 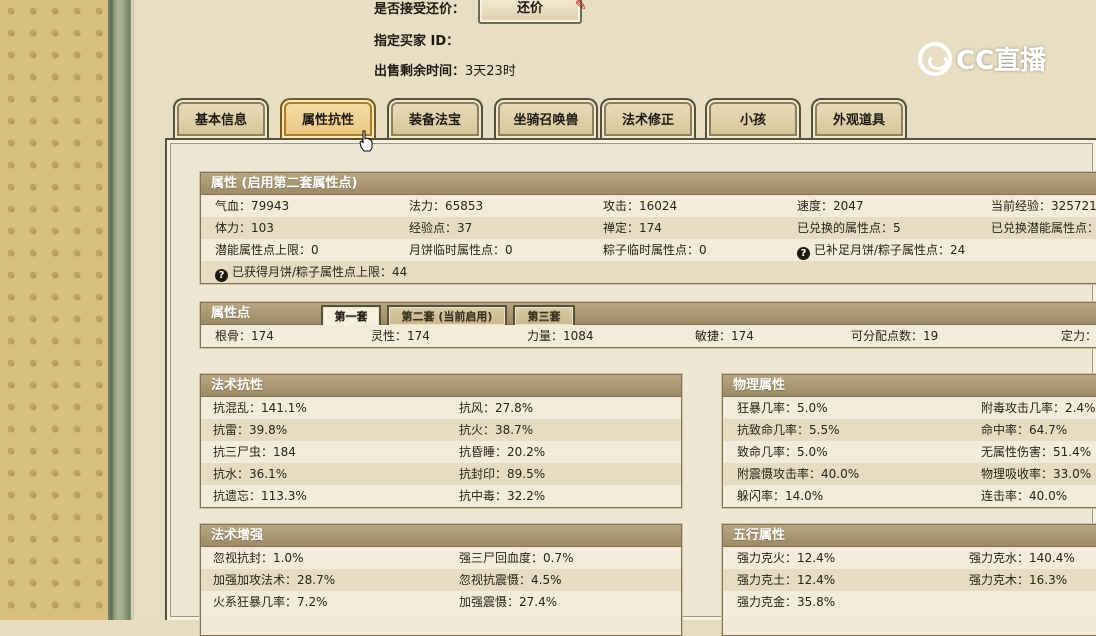 What do you see at coordinates (909, 602) in the screenshot?
I see `table-row: 强力克金：35.8%` at bounding box center [909, 602].